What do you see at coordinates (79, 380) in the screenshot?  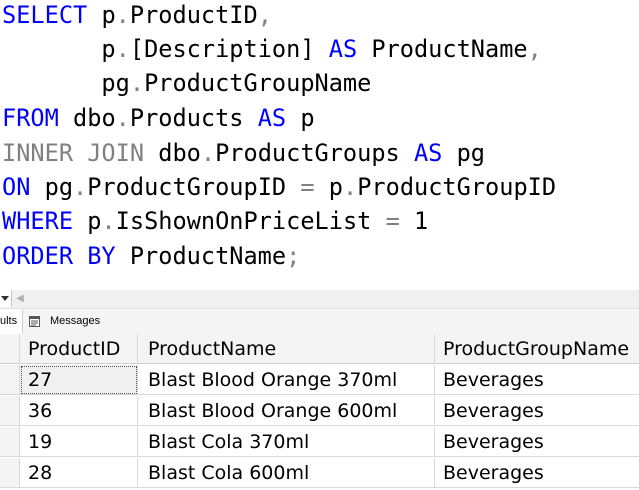 I see `grid-cell-productid: 27` at bounding box center [79, 380].